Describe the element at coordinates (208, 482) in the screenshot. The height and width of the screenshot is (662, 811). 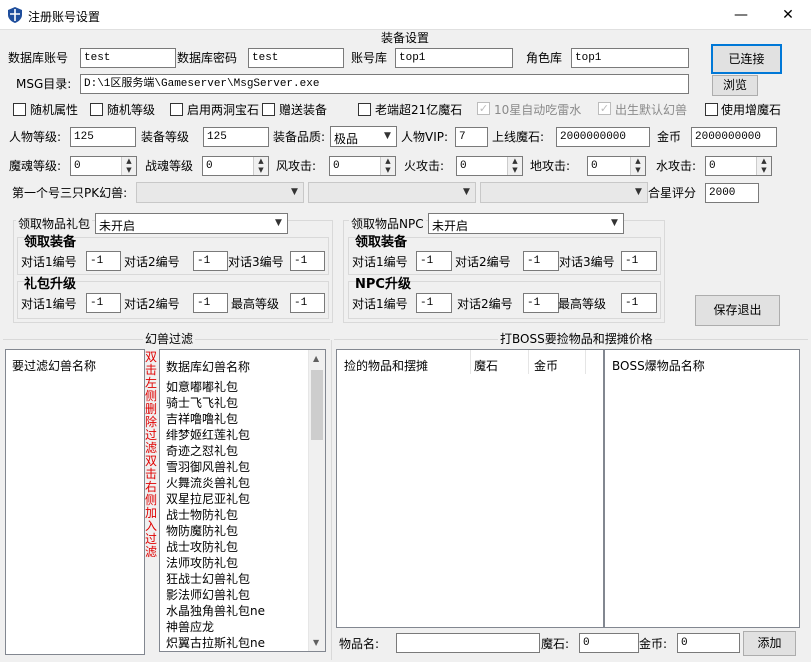
I see `list-item: 火舞流炎兽礼包` at that location.